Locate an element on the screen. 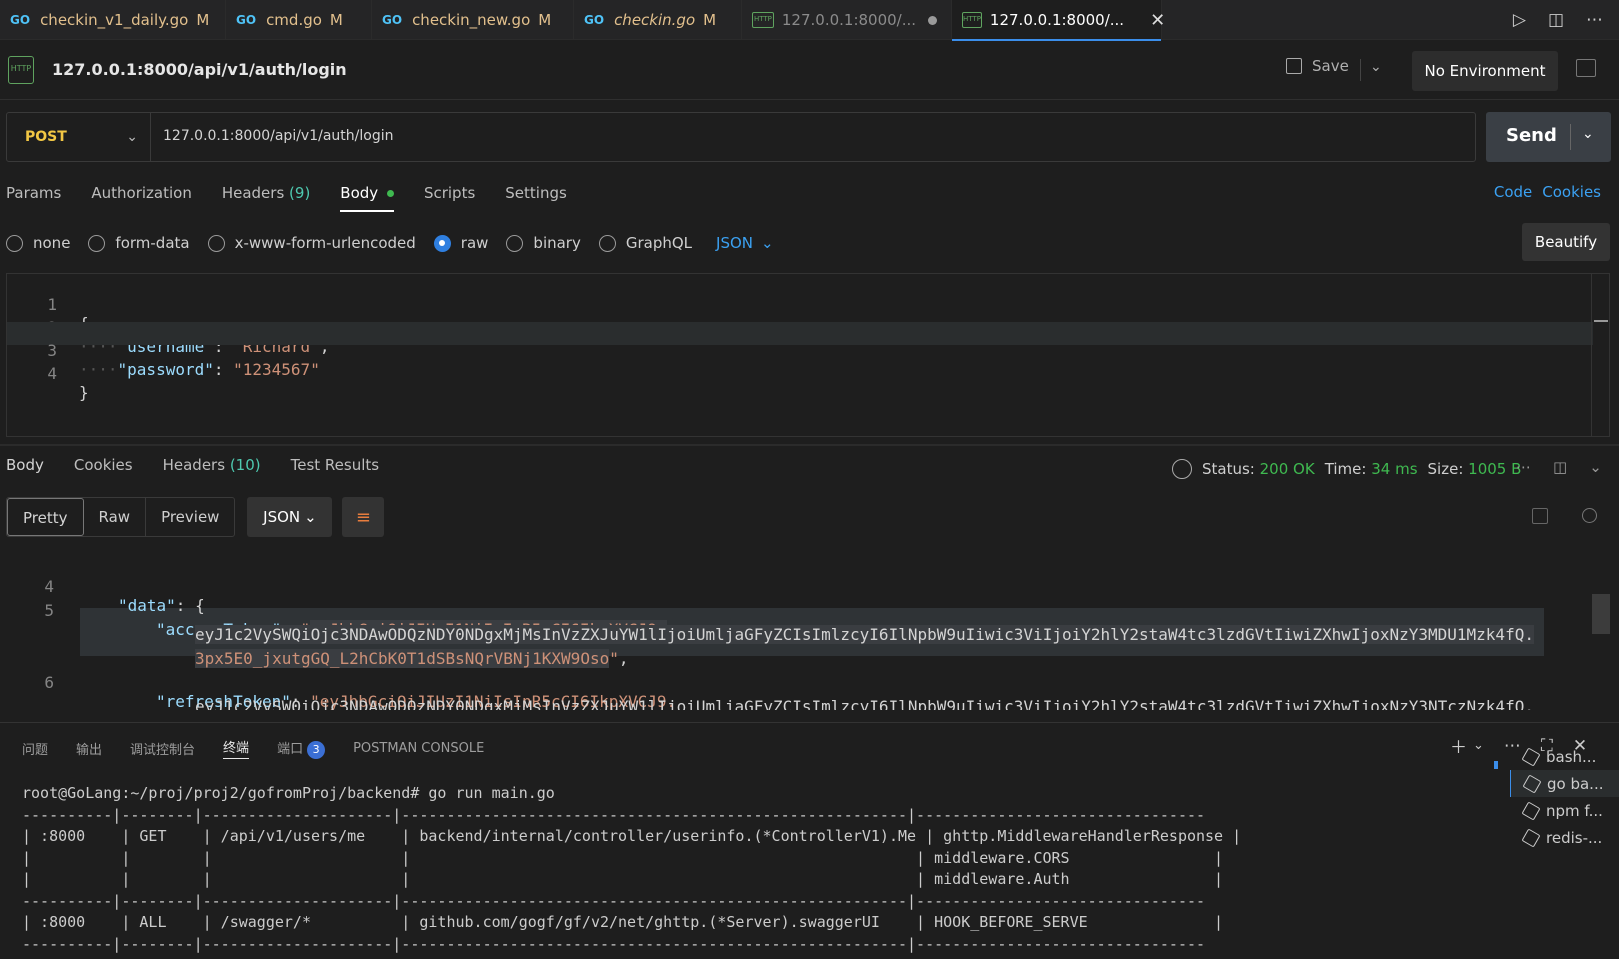  tab-postman-console: POSTMAN CONSOLE is located at coordinates (418, 748).